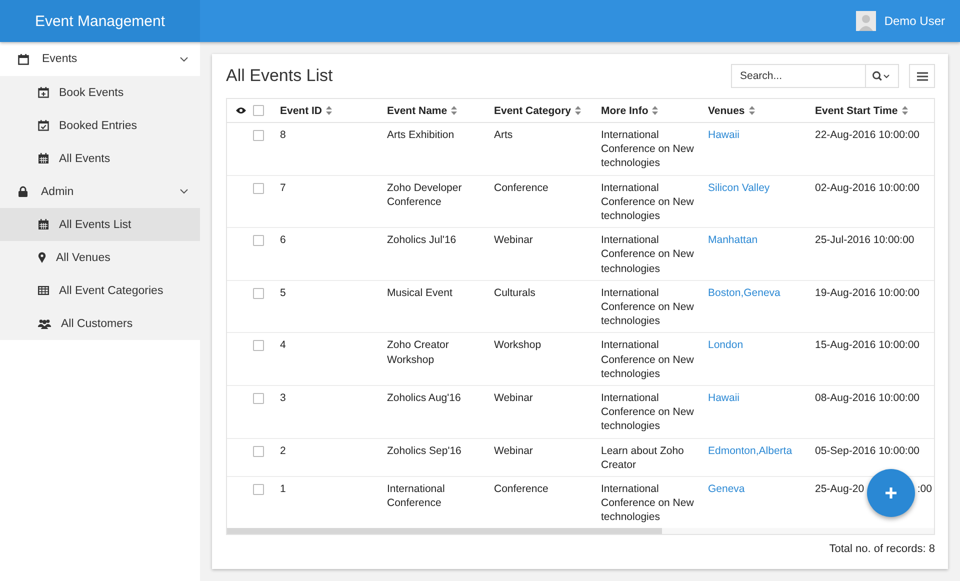  I want to click on table-cell: 5, so click(283, 292).